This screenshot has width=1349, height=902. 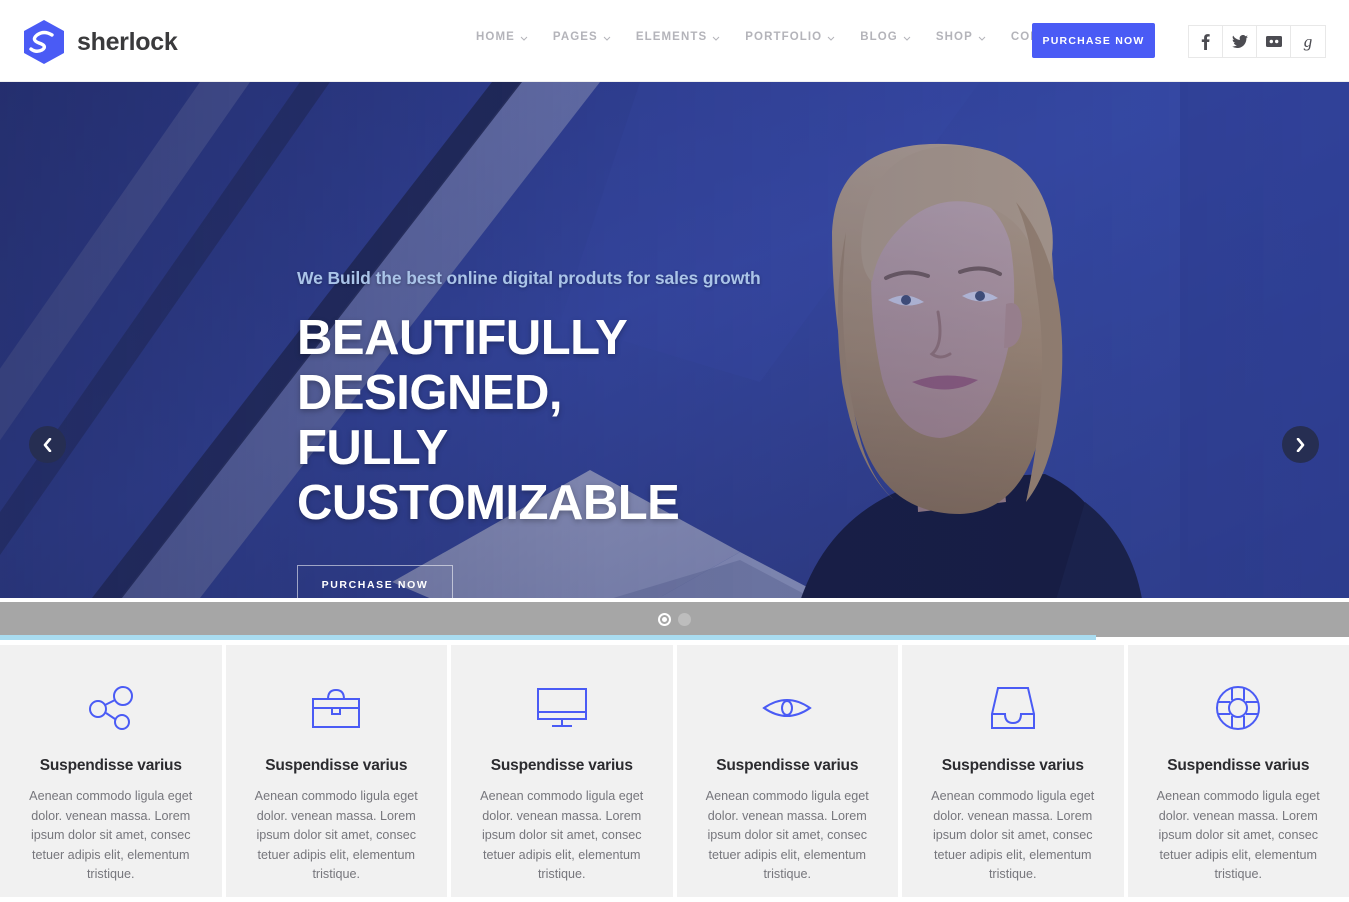 What do you see at coordinates (430, 420) in the screenshot?
I see `hero-title-line: DESIGNED, FULLY` at bounding box center [430, 420].